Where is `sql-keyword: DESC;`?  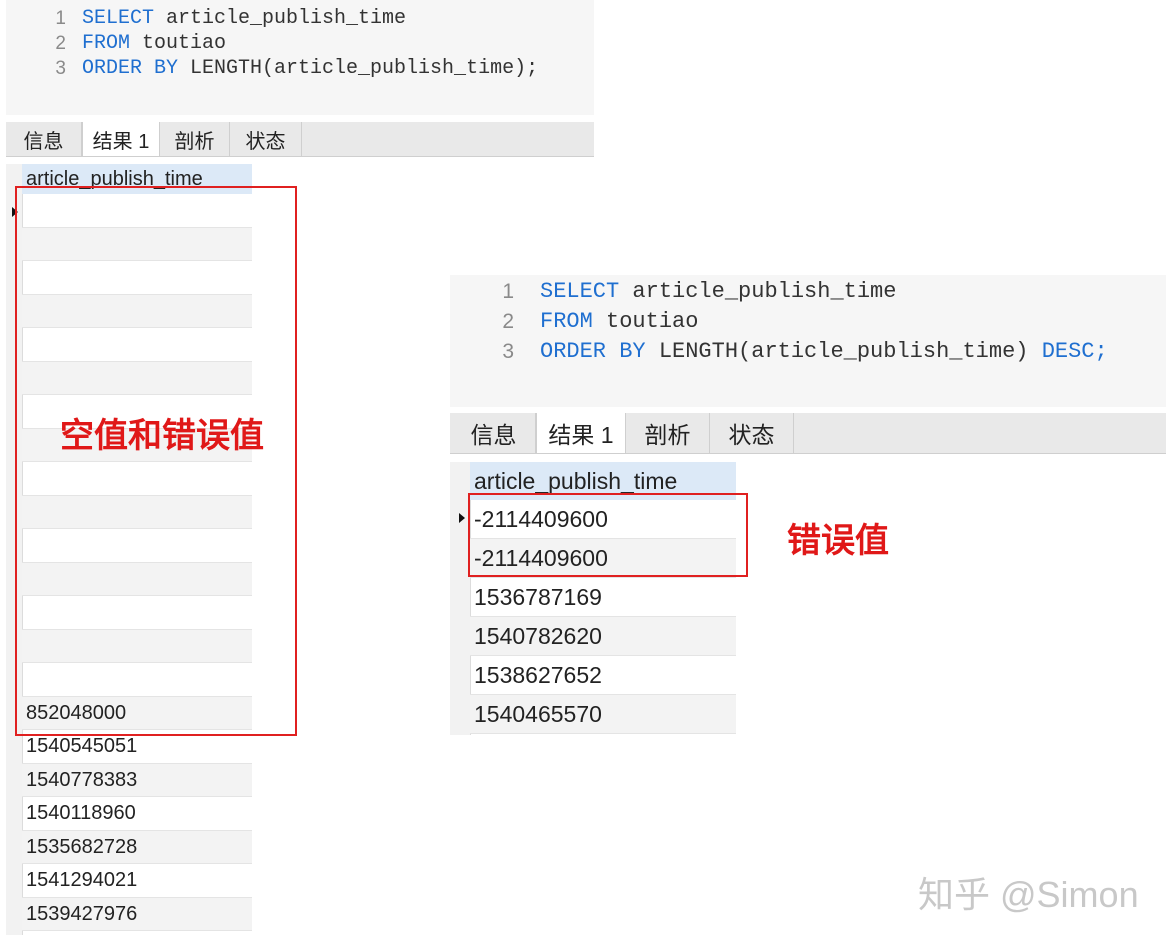
sql-keyword: DESC; is located at coordinates (1068, 351).